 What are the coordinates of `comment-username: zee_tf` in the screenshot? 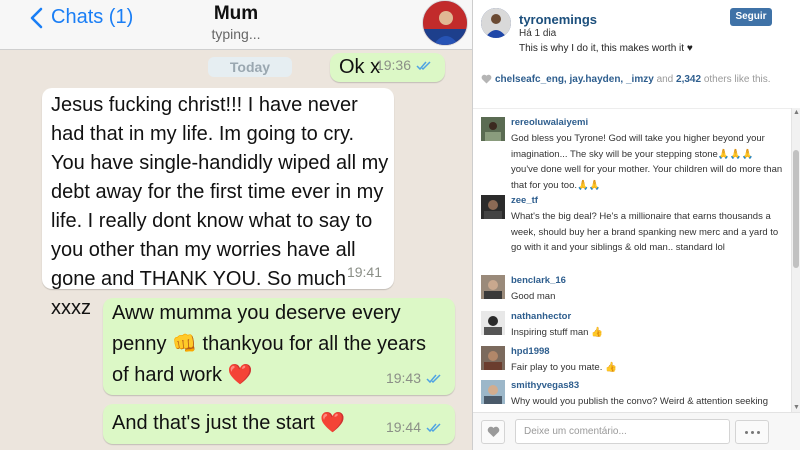 It's located at (524, 200).